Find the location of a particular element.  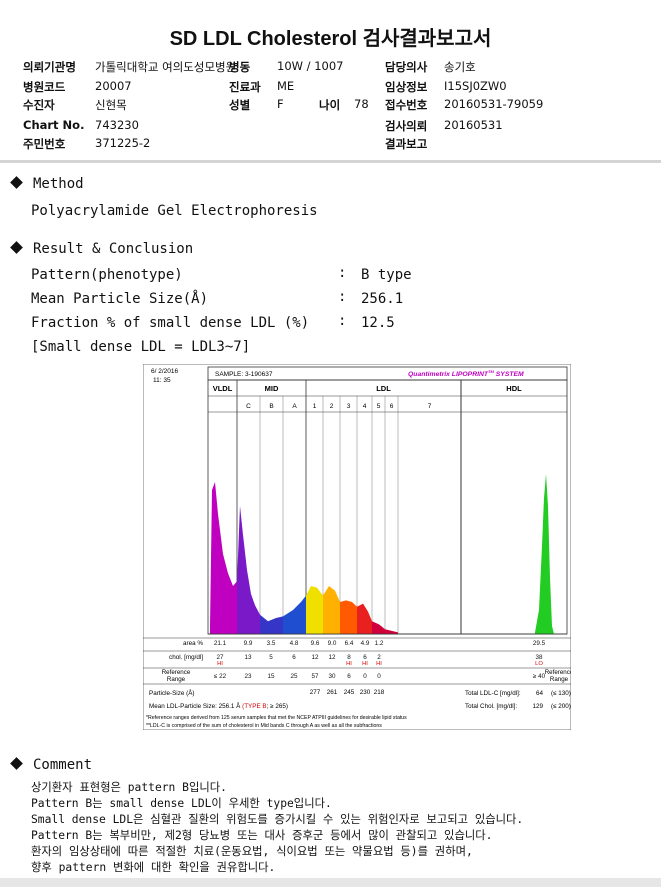

total-ldl-ref: (≤ 130) is located at coordinates (561, 693).